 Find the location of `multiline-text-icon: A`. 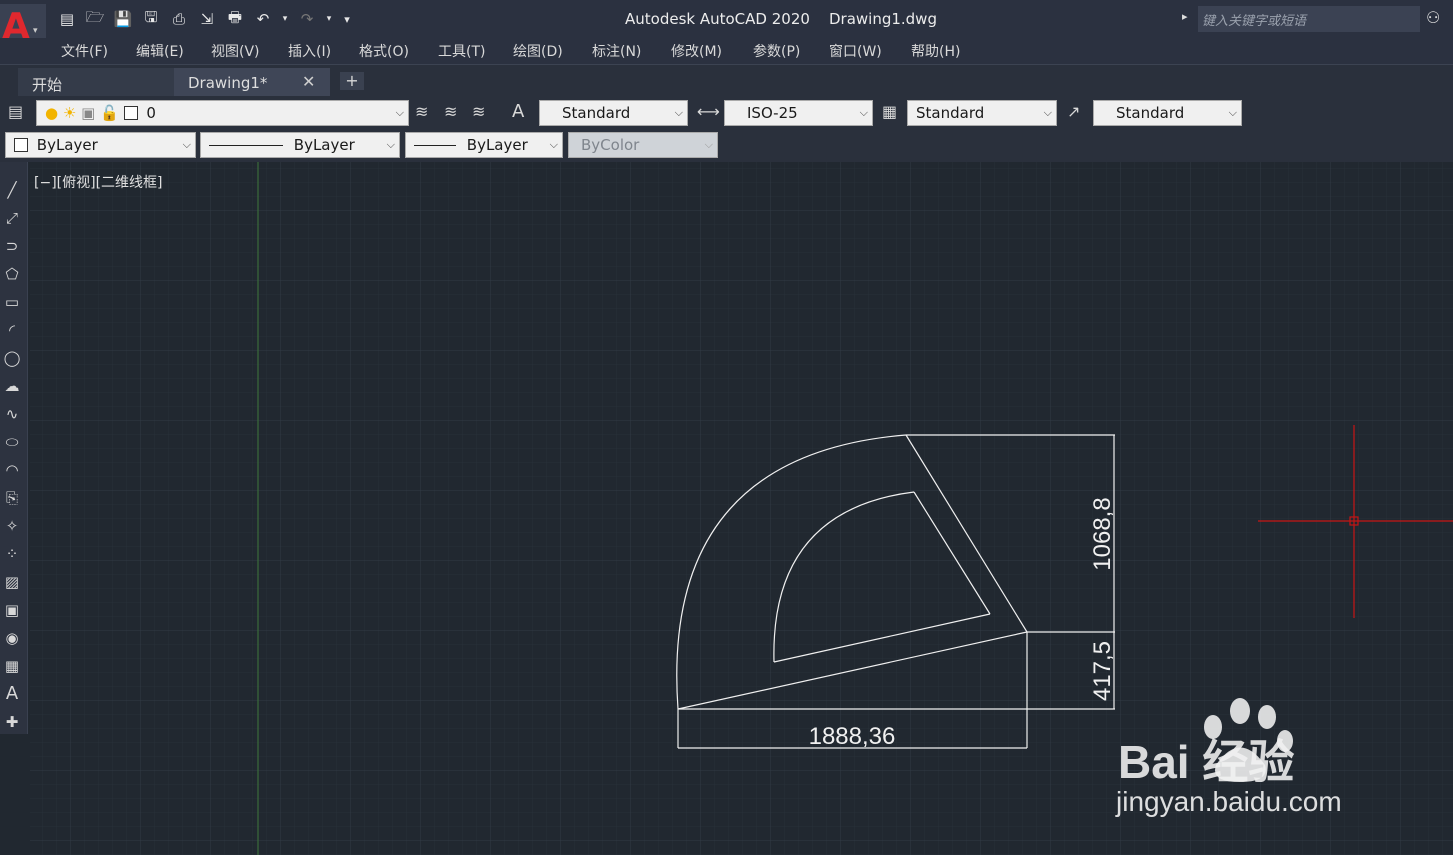

multiline-text-icon: A is located at coordinates (12, 694).